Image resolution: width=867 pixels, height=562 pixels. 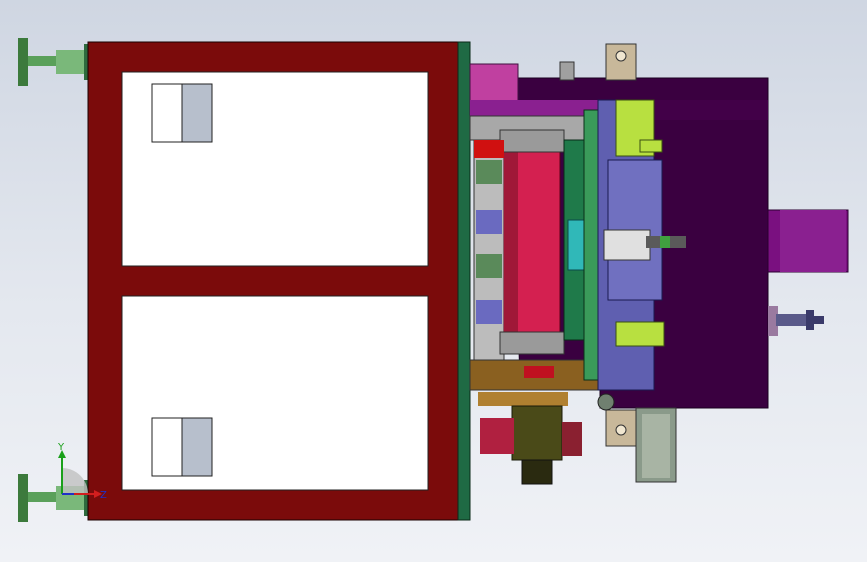 I want to click on lower-bracket, so click(x=641, y=445).